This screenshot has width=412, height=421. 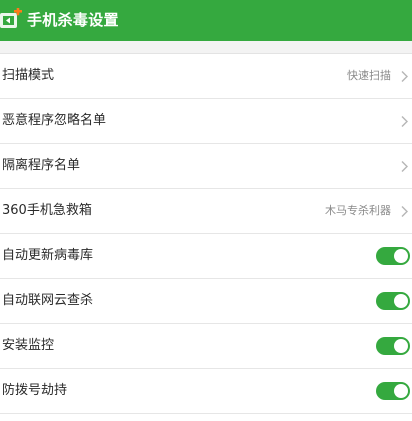 What do you see at coordinates (393, 346) in the screenshot?
I see `install-monitor-toggle` at bounding box center [393, 346].